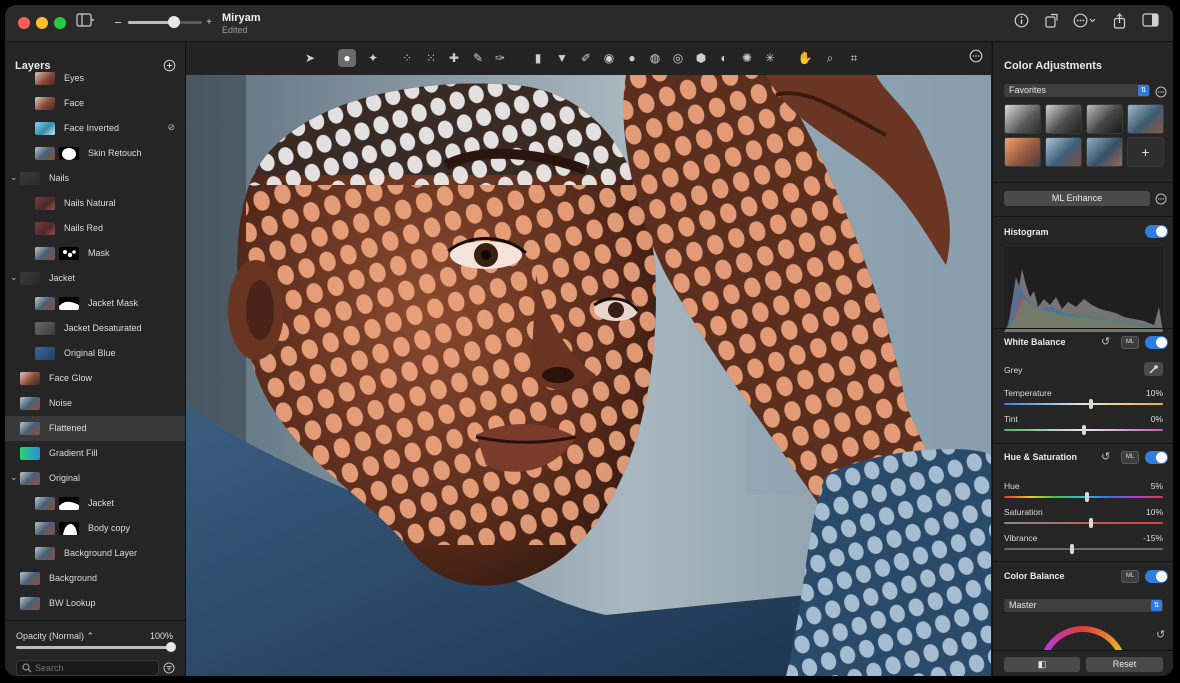 This screenshot has width=1180, height=683. What do you see at coordinates (1119, 23) in the screenshot?
I see `share-button` at bounding box center [1119, 23].